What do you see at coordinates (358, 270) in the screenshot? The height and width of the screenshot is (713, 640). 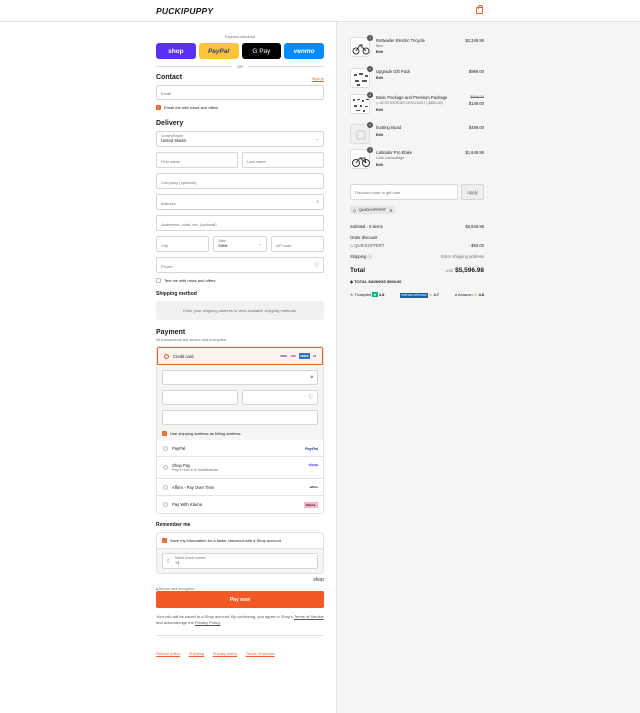 I see `total-label: Total` at bounding box center [358, 270].